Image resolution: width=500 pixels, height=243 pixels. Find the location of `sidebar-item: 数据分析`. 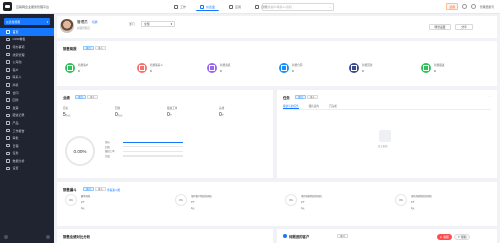

sidebar-item: 数据分析 is located at coordinates (27, 161).